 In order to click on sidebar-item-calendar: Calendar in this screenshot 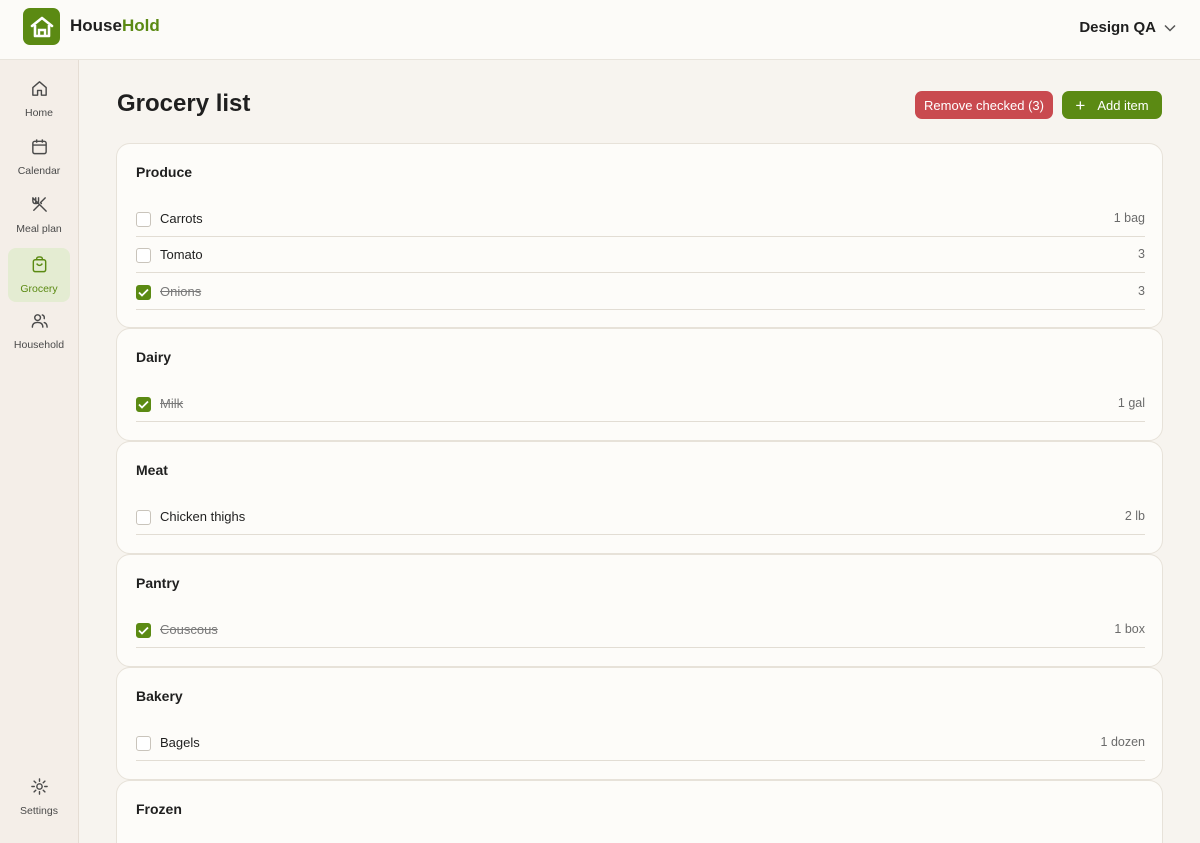, I will do `click(39, 157)`.